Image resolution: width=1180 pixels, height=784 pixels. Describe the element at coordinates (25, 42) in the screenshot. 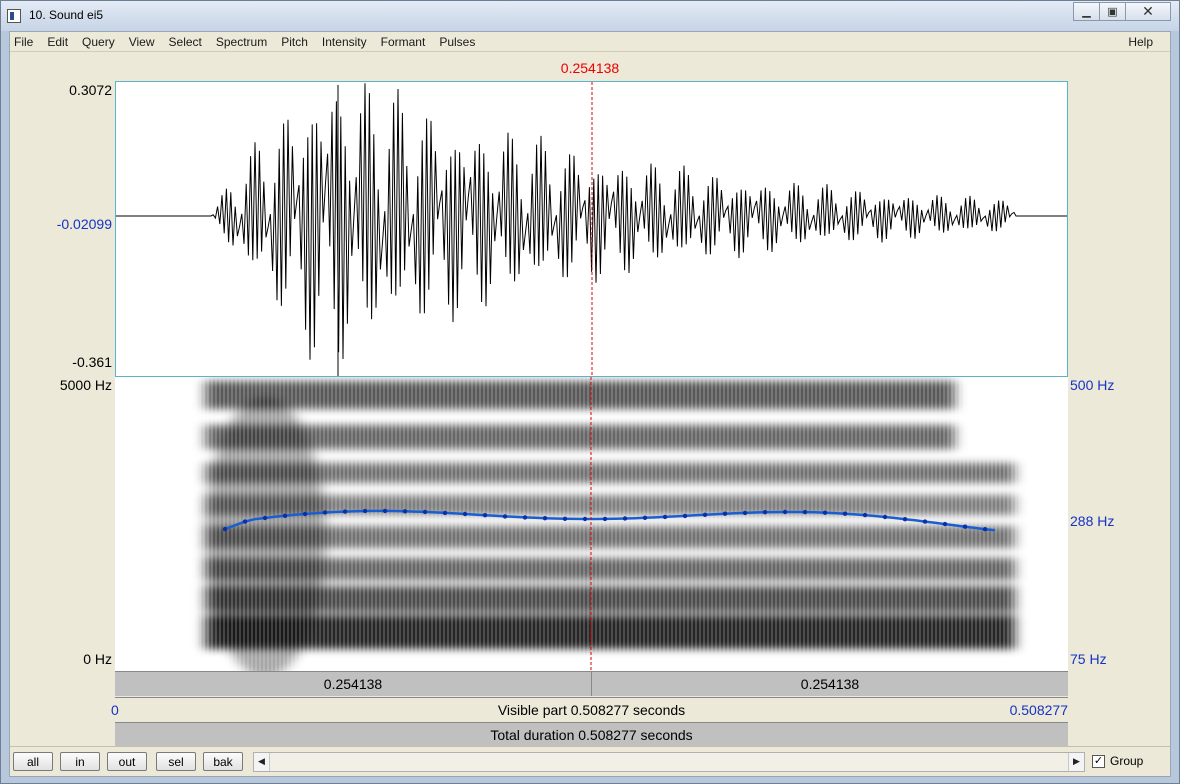

I see `menu-file: File` at that location.